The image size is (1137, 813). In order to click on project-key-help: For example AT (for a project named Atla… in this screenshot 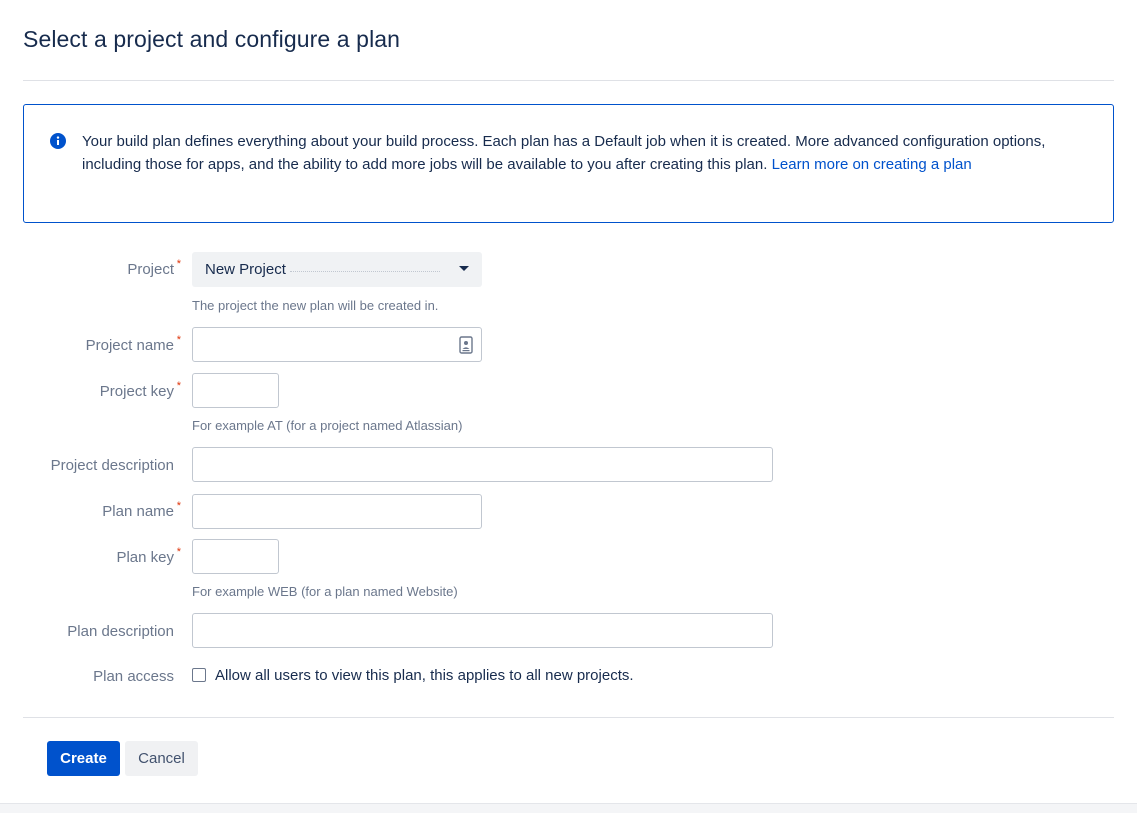, I will do `click(327, 425)`.